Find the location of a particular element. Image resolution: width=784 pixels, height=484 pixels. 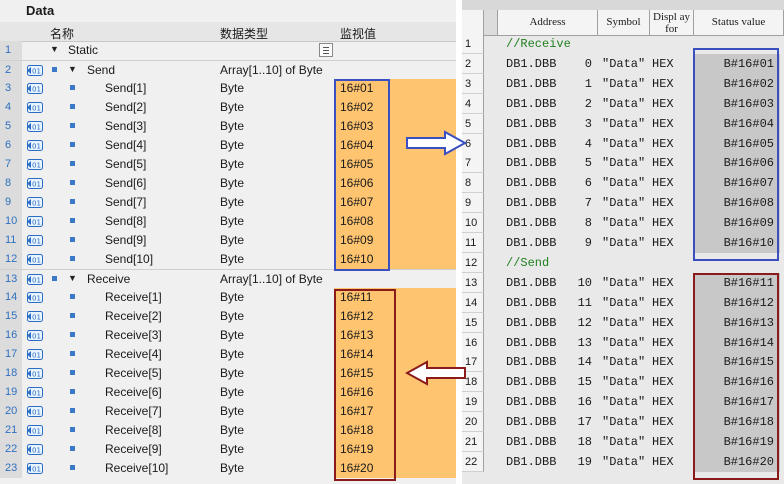

watch-address-index: 9 is located at coordinates (588, 243).